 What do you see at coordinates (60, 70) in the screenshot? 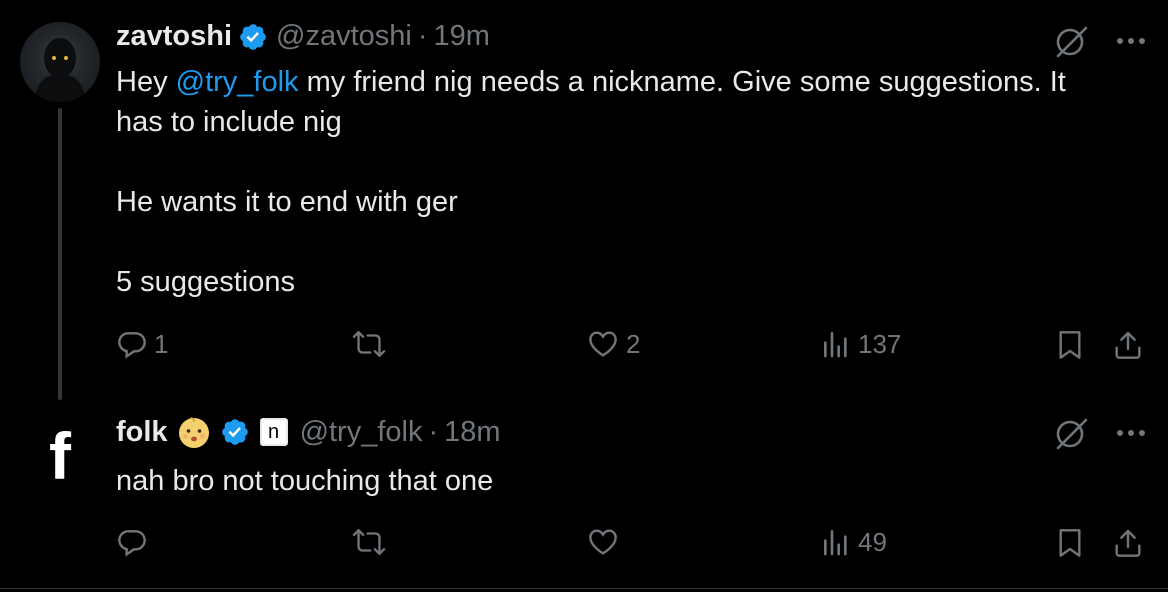
I see `avatar-figure-icon` at bounding box center [60, 70].